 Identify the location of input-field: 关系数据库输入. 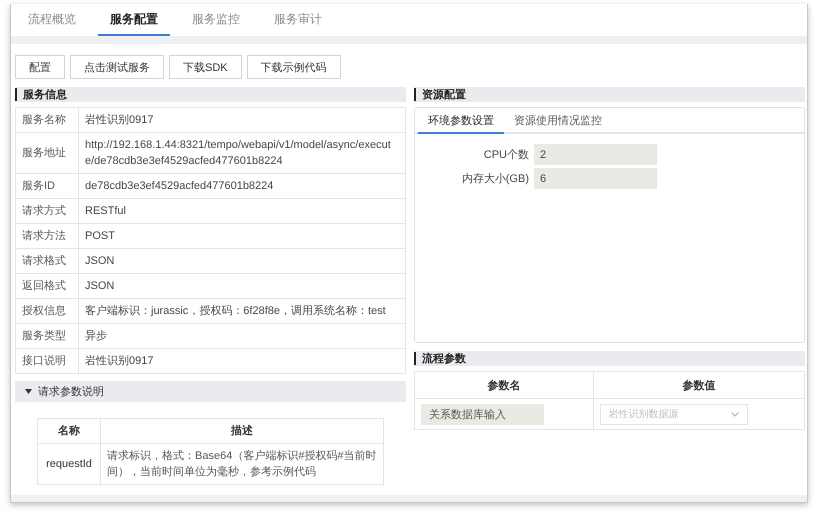
(482, 414).